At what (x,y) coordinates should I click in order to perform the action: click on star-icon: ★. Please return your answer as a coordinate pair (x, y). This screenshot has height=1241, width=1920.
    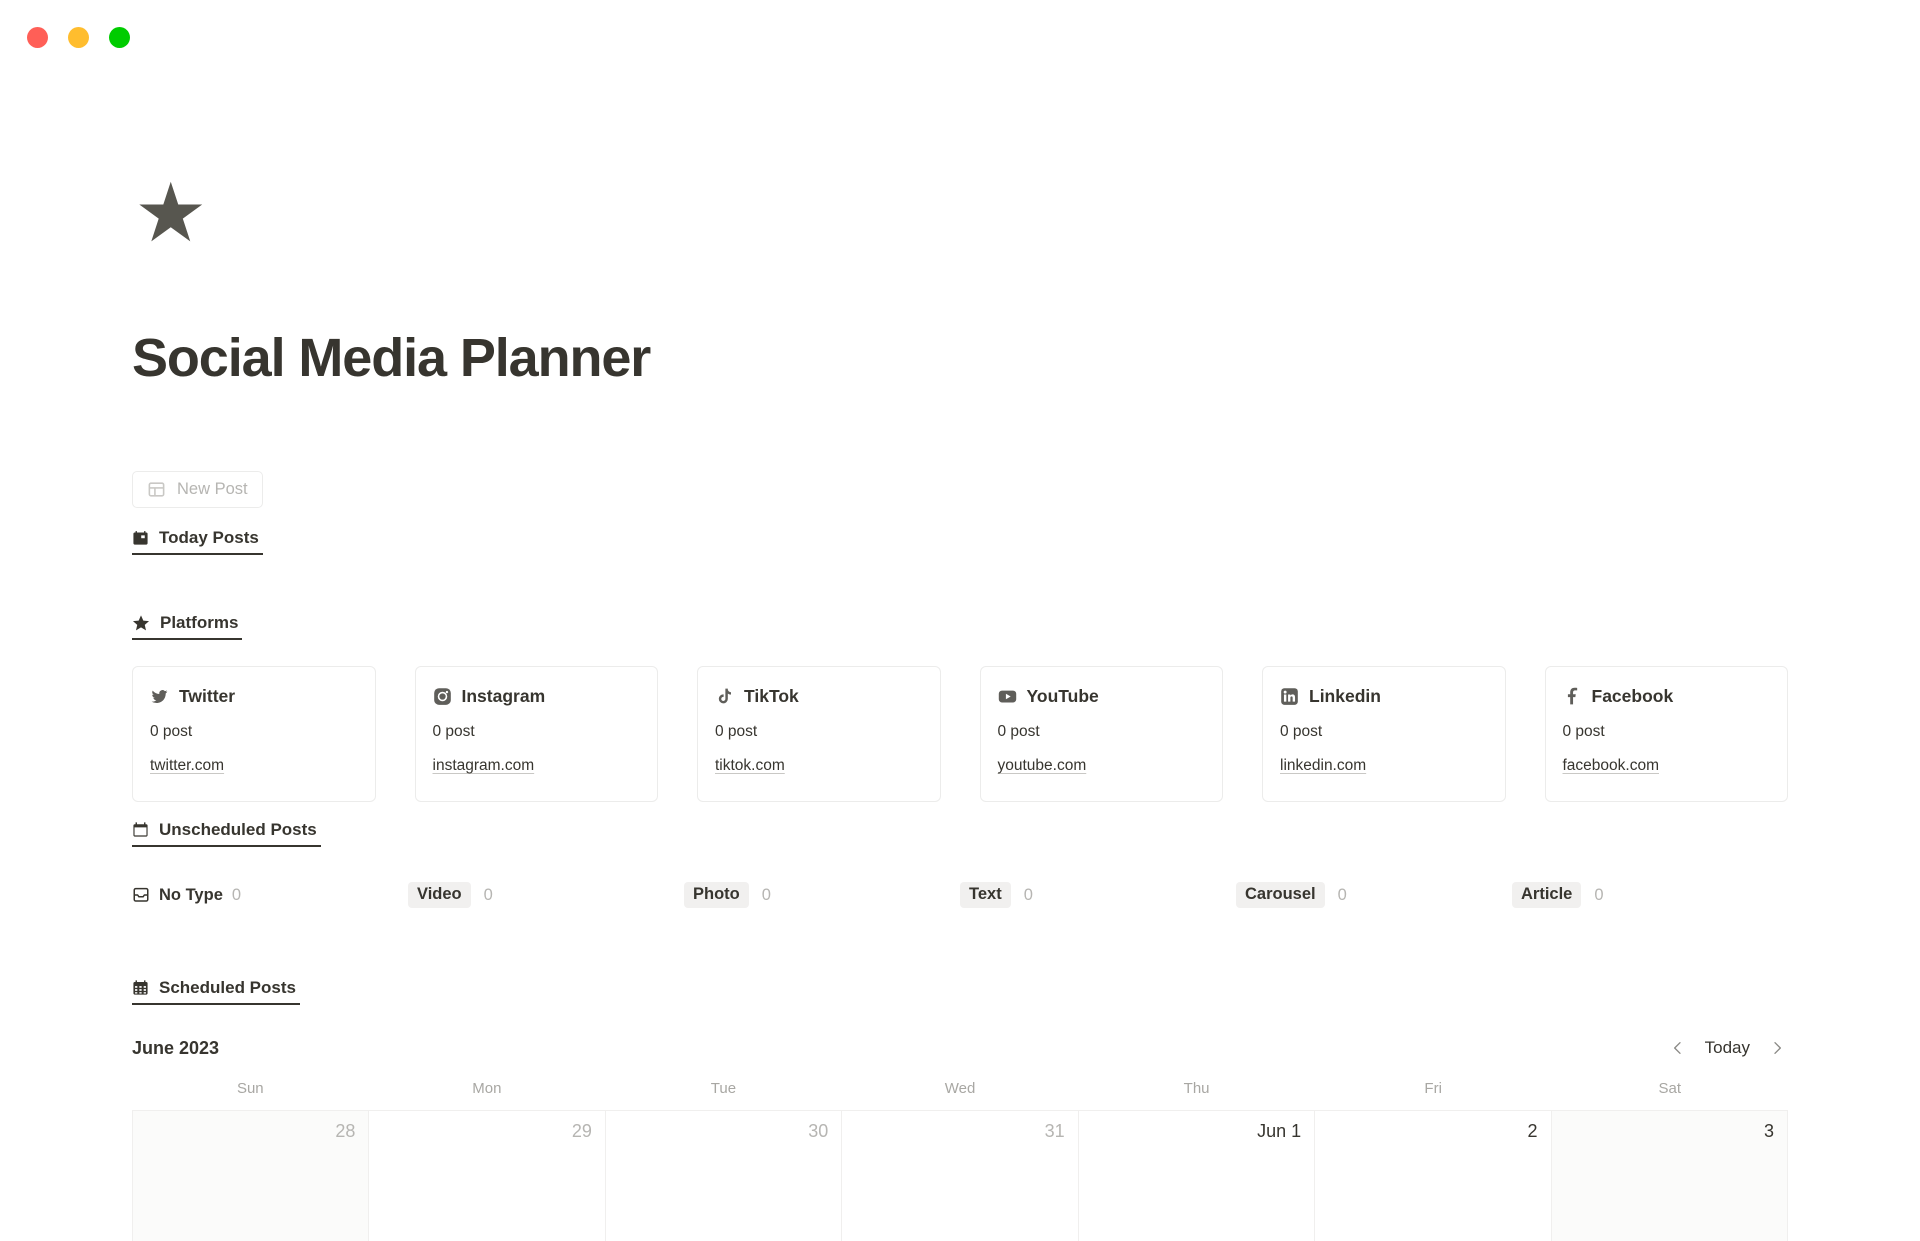
    Looking at the image, I should click on (171, 213).